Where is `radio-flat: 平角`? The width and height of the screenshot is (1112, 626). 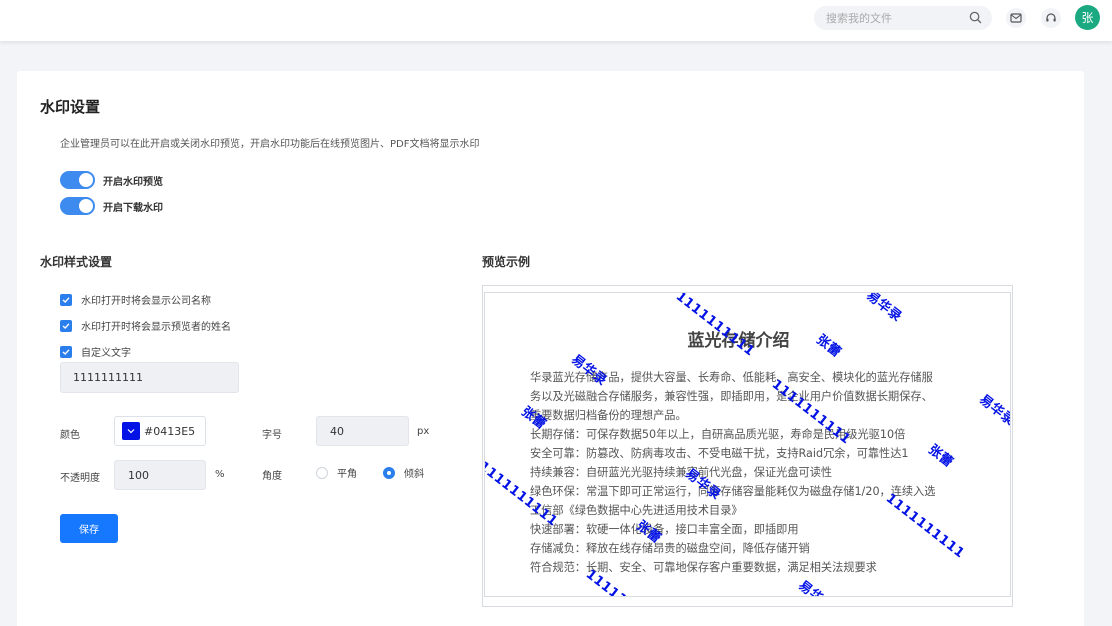
radio-flat: 平角 is located at coordinates (336, 472).